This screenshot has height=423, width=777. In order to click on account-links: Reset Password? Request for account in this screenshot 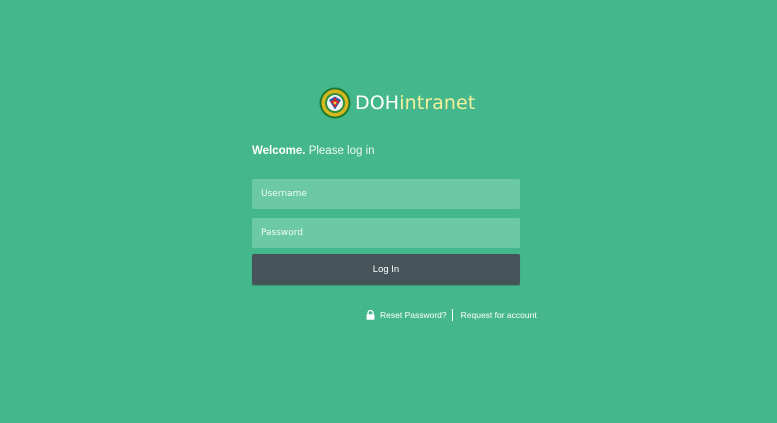, I will do `click(451, 315)`.